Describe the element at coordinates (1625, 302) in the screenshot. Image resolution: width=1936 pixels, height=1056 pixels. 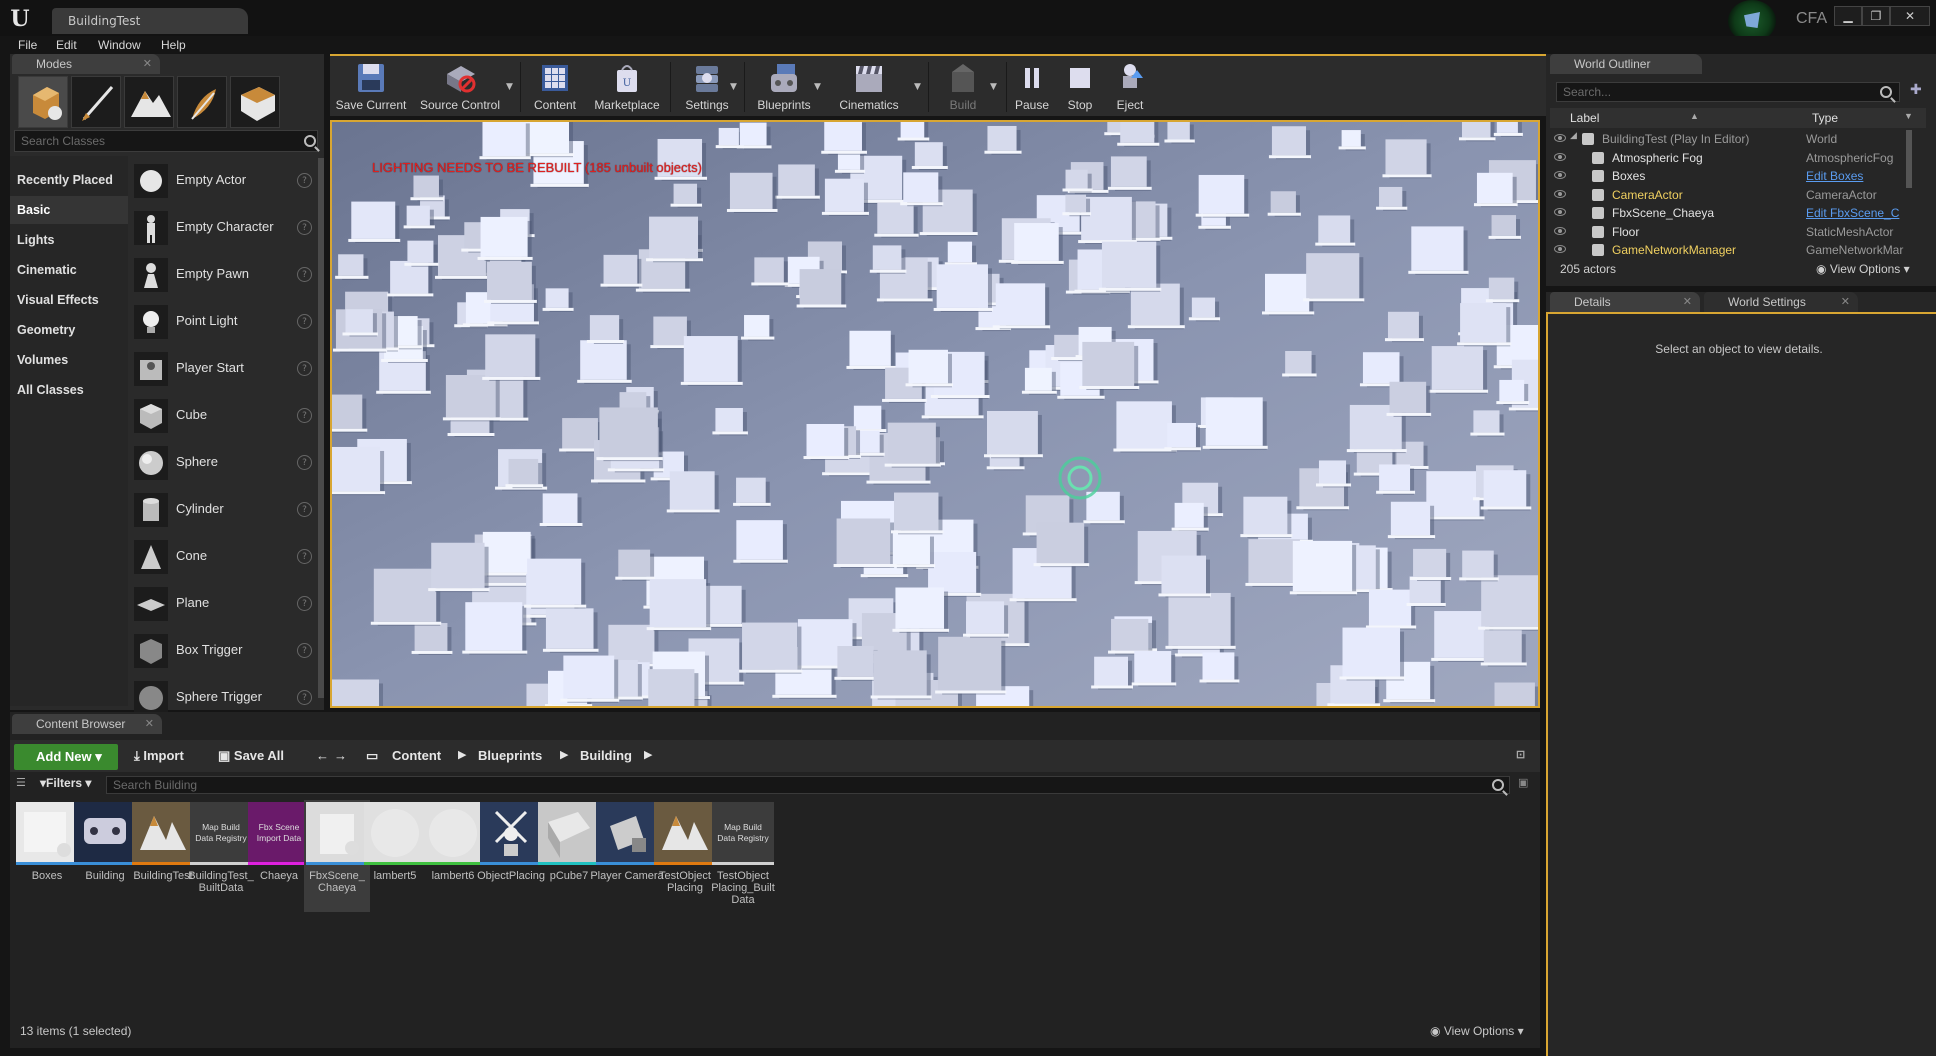
I see `tab-details: Details ✕` at that location.